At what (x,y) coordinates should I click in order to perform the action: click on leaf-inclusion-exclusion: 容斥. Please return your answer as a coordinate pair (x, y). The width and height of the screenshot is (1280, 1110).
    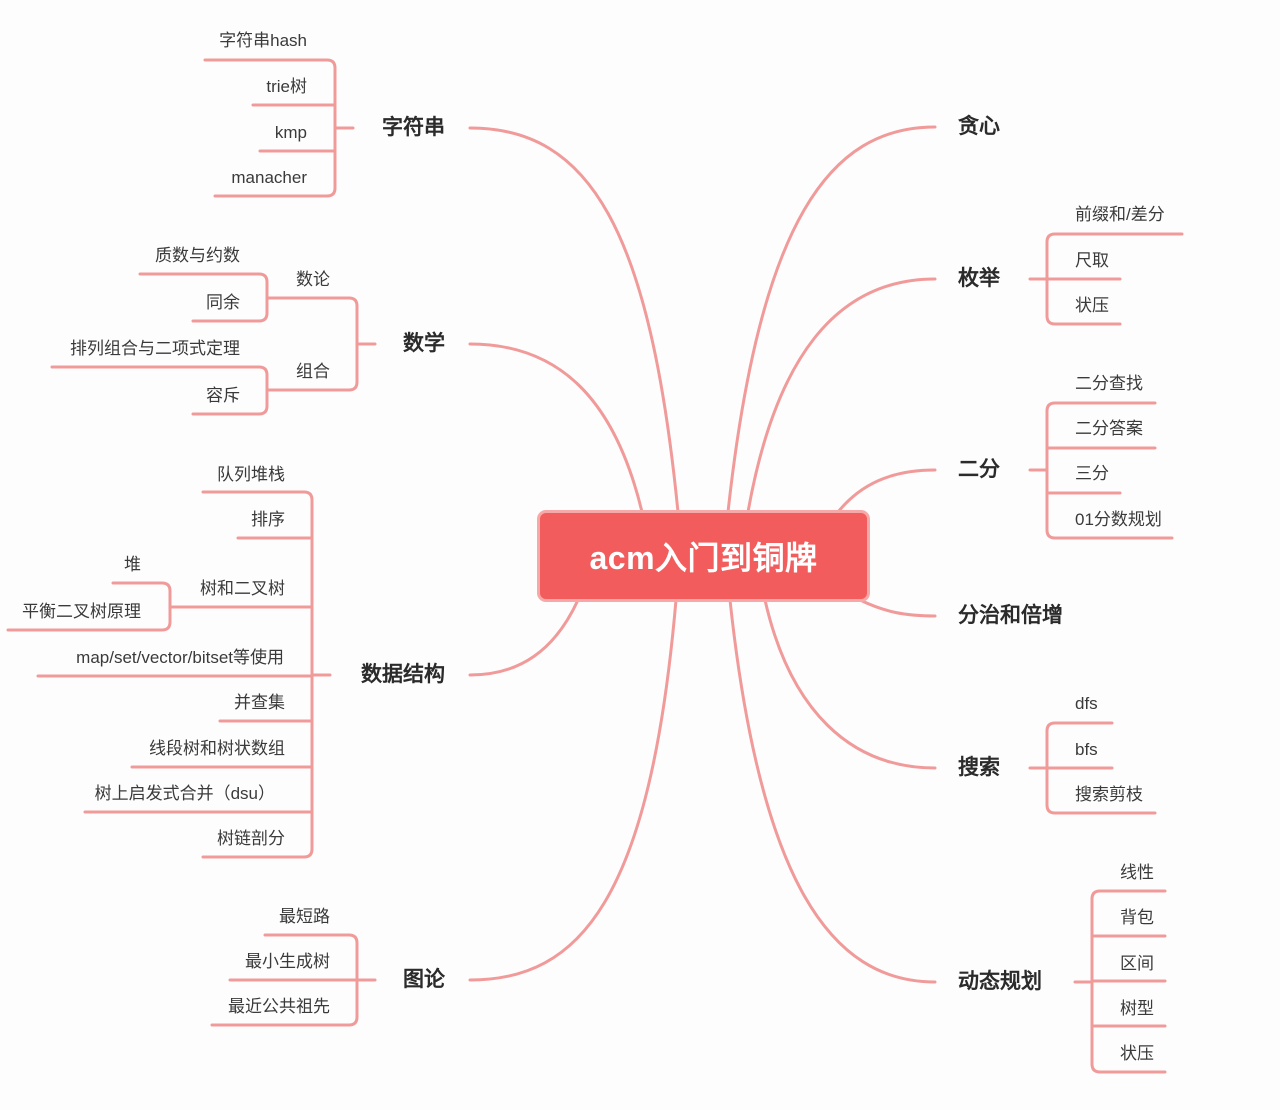
    Looking at the image, I should click on (223, 395).